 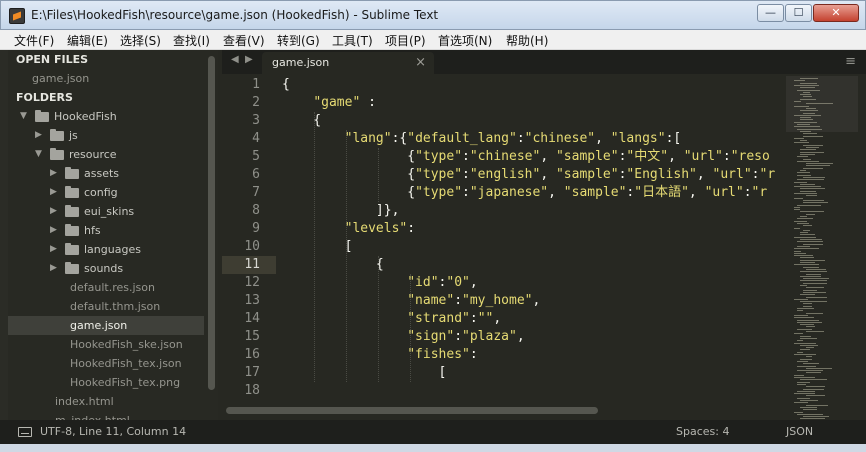 I want to click on status-syntax: JSON, so click(x=799, y=431).